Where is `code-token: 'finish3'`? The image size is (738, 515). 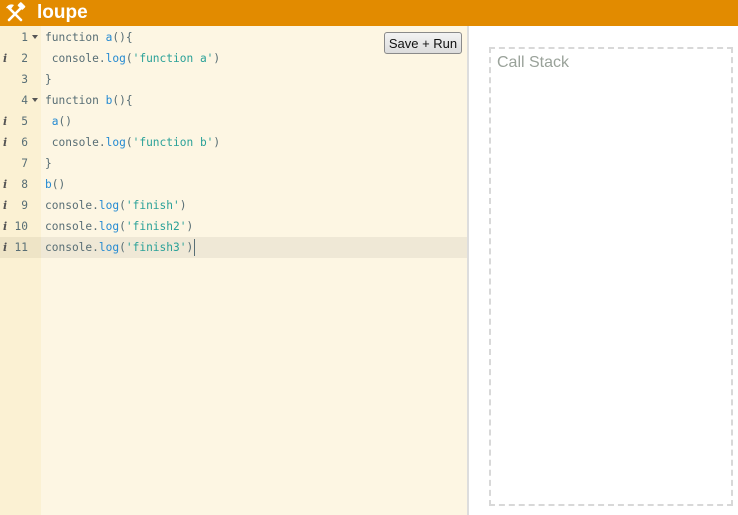 code-token: 'finish3' is located at coordinates (156, 247).